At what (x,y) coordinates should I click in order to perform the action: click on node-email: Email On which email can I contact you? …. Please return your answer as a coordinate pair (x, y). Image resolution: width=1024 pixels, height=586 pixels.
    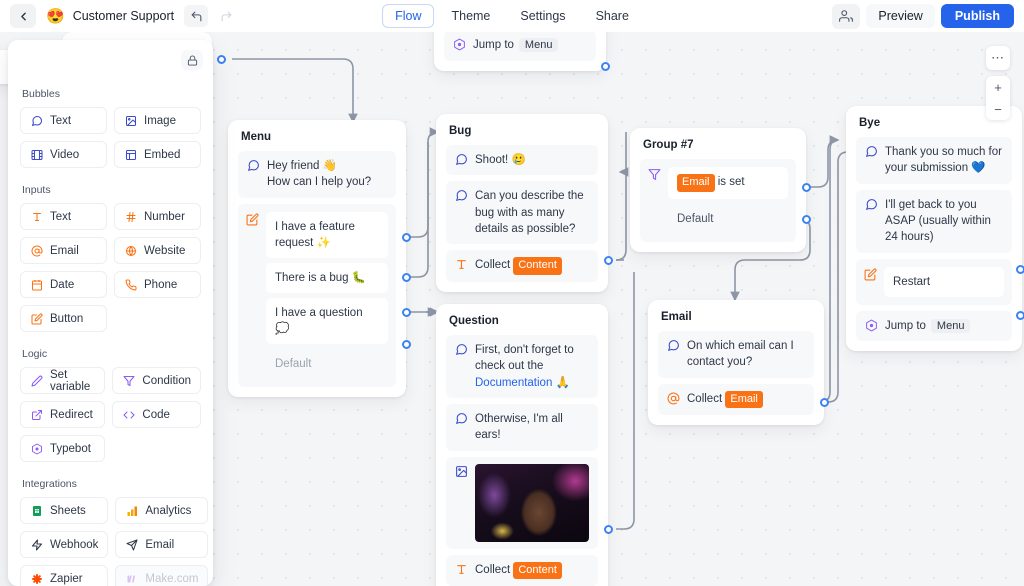
    Looking at the image, I should click on (736, 363).